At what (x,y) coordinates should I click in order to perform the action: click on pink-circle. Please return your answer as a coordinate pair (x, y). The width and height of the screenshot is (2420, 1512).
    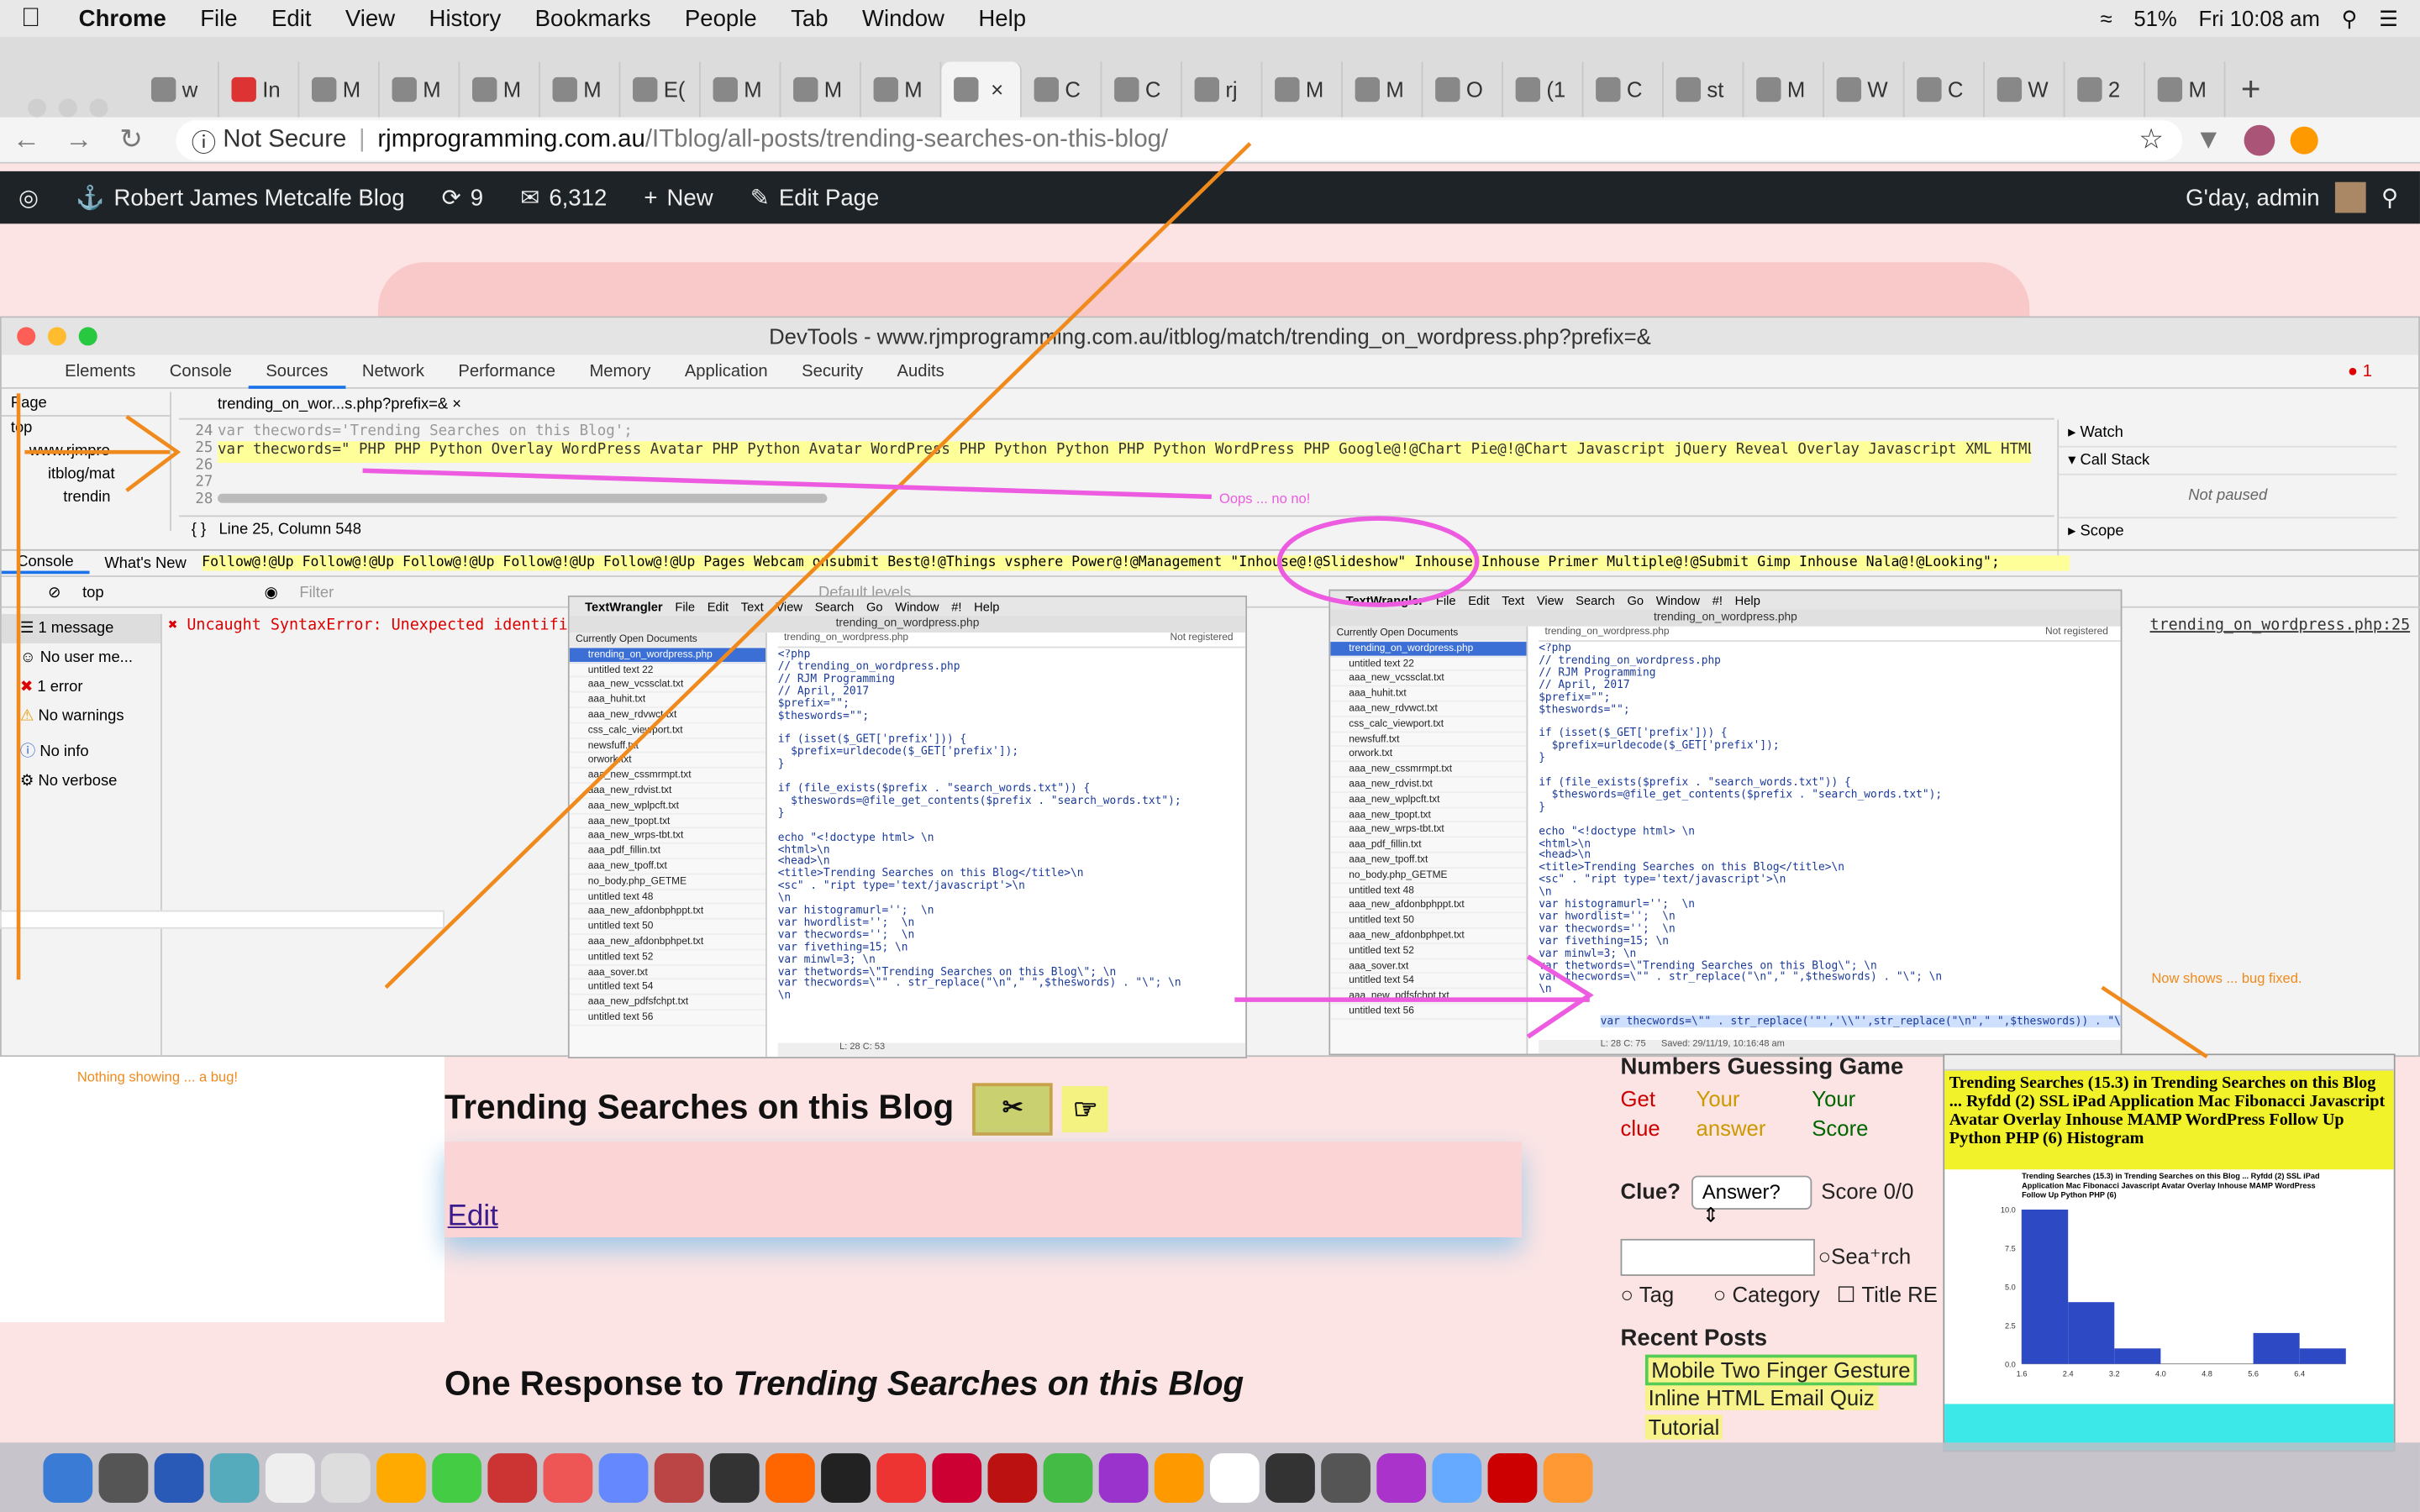
    Looking at the image, I should click on (1378, 561).